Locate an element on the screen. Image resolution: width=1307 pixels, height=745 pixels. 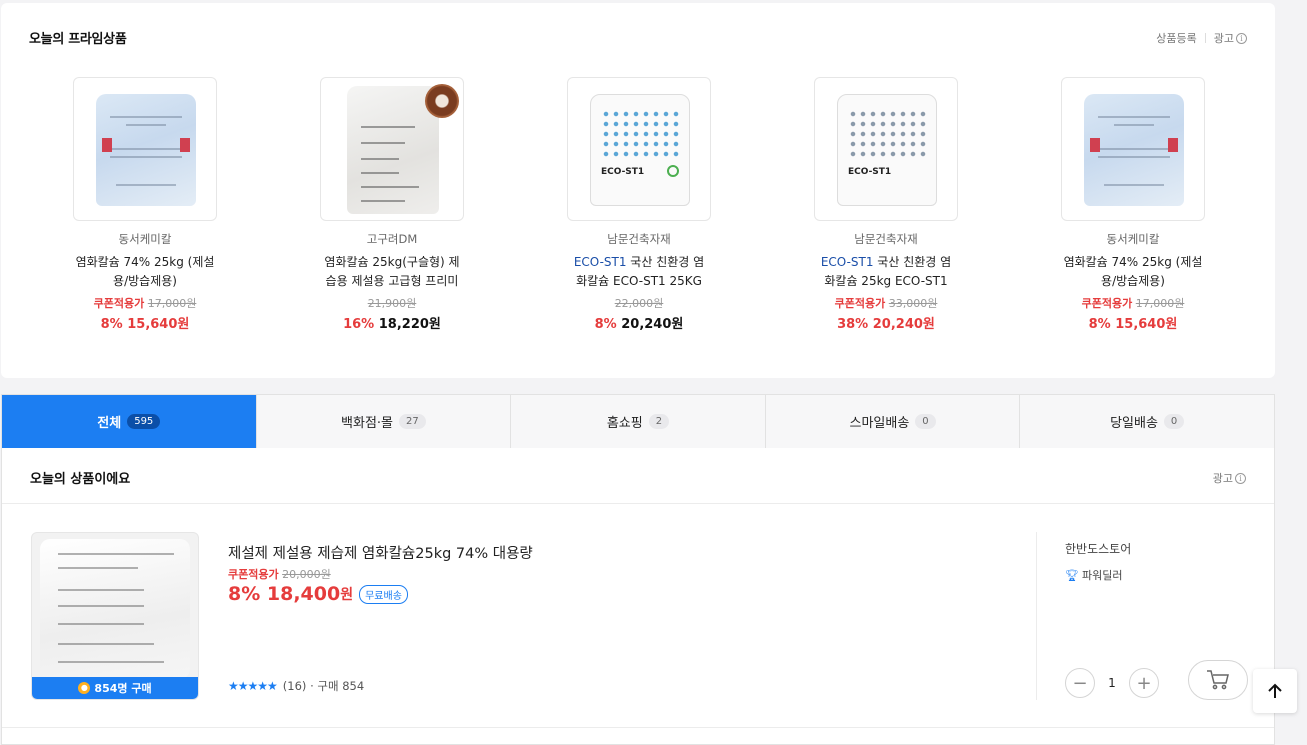
seller-badge: 🏆︎ 파워딜러 is located at coordinates (1094, 575).